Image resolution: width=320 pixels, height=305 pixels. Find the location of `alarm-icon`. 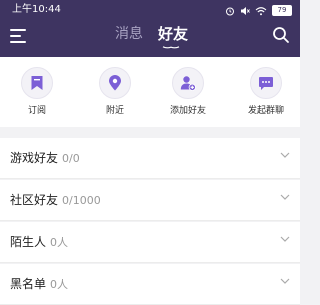

alarm-icon is located at coordinates (230, 11).